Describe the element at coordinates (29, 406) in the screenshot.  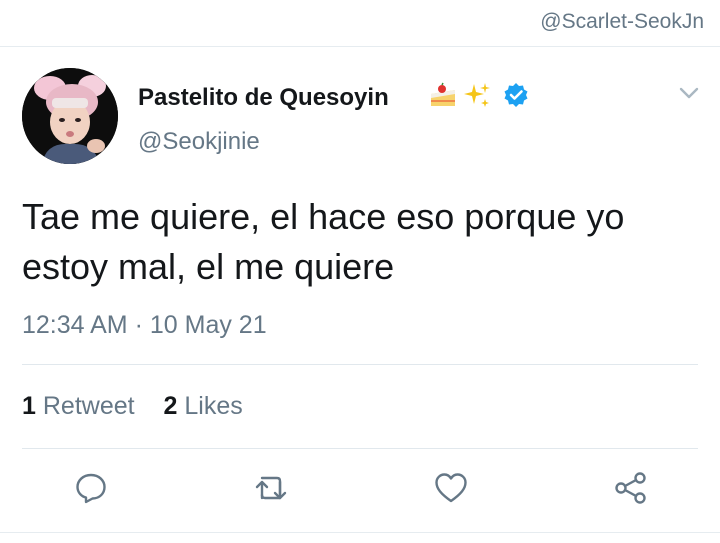
I see `retweet-count: 1` at that location.